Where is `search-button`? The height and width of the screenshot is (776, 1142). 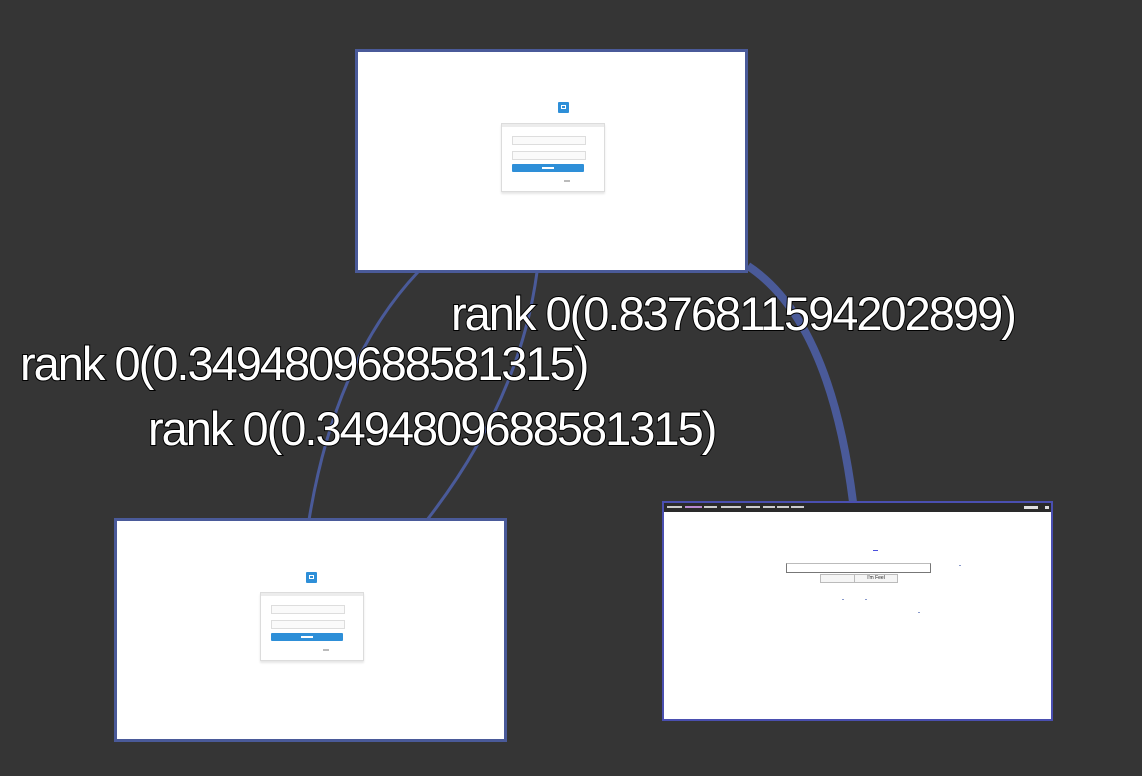 search-button is located at coordinates (837, 578).